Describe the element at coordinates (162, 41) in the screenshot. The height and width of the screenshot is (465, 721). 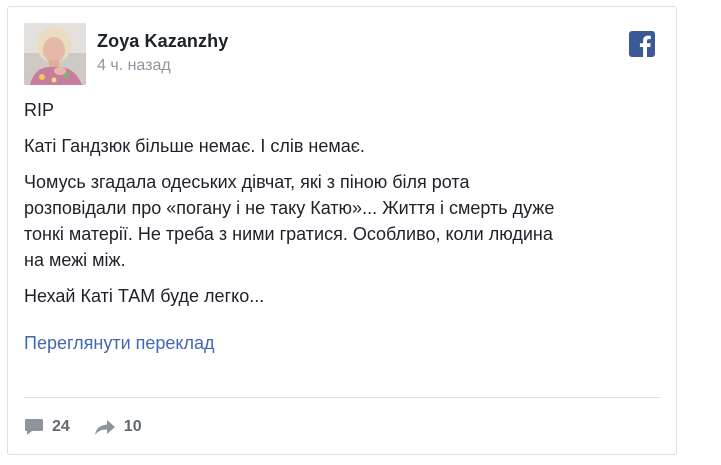
I see `author-name: Zoya Kazanzhy` at that location.